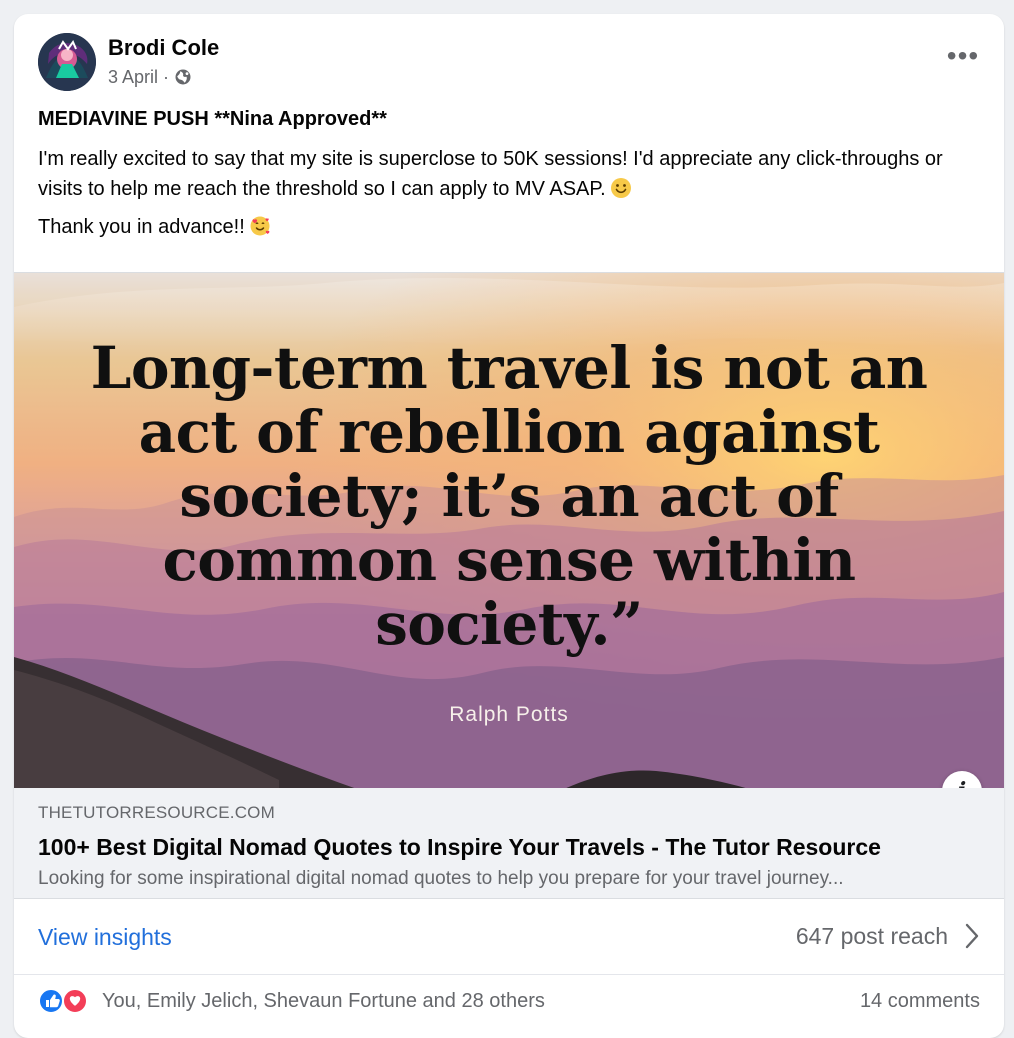  Describe the element at coordinates (105, 937) in the screenshot. I see `view-insights-link: View insights` at that location.